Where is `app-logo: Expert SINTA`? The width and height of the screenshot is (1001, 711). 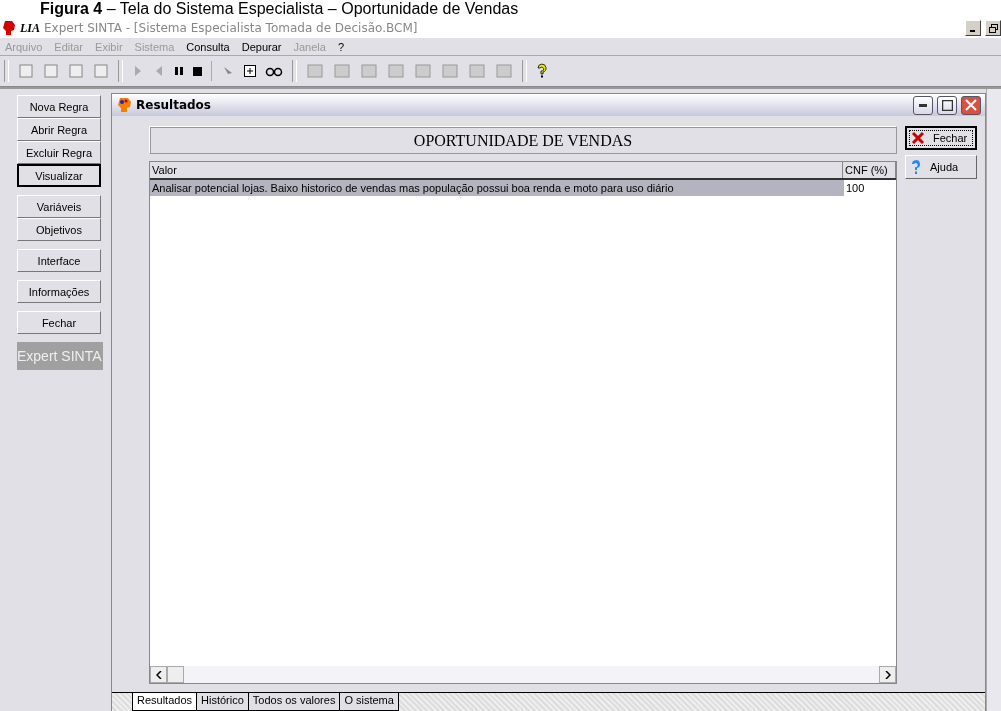
app-logo: Expert SINTA is located at coordinates (60, 356).